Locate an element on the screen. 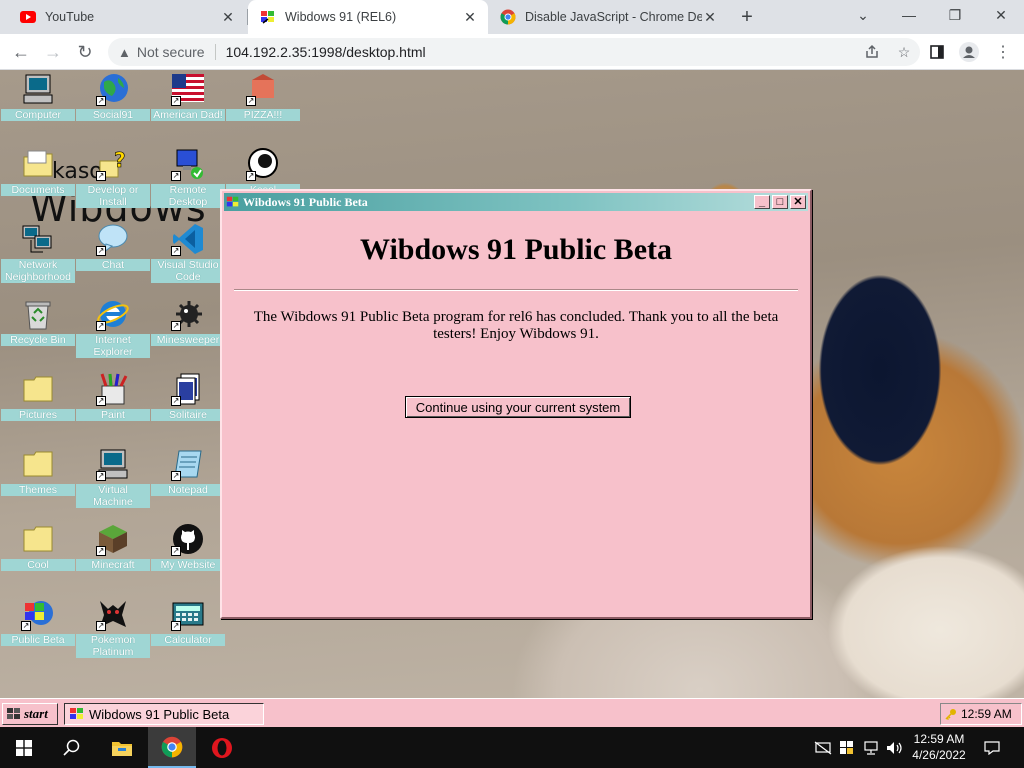 The width and height of the screenshot is (1024, 768). tab-label: YouTube is located at coordinates (70, 17).